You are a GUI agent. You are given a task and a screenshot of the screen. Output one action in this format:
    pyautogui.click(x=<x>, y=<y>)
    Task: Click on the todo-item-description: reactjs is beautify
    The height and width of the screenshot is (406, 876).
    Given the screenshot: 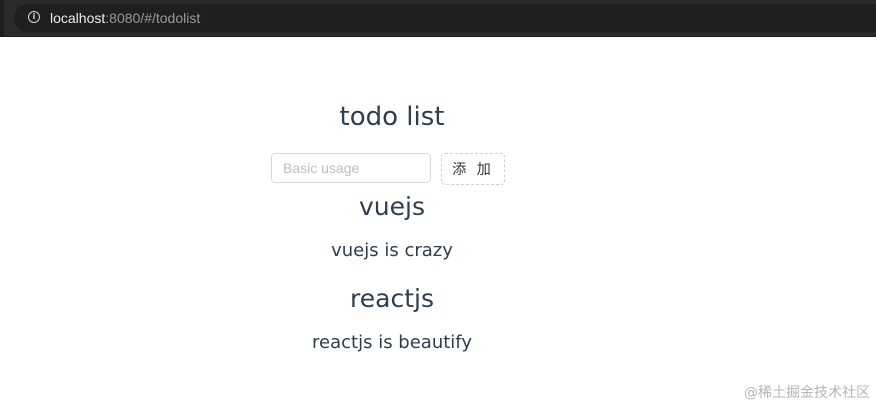 What is the action you would take?
    pyautogui.click(x=392, y=342)
    